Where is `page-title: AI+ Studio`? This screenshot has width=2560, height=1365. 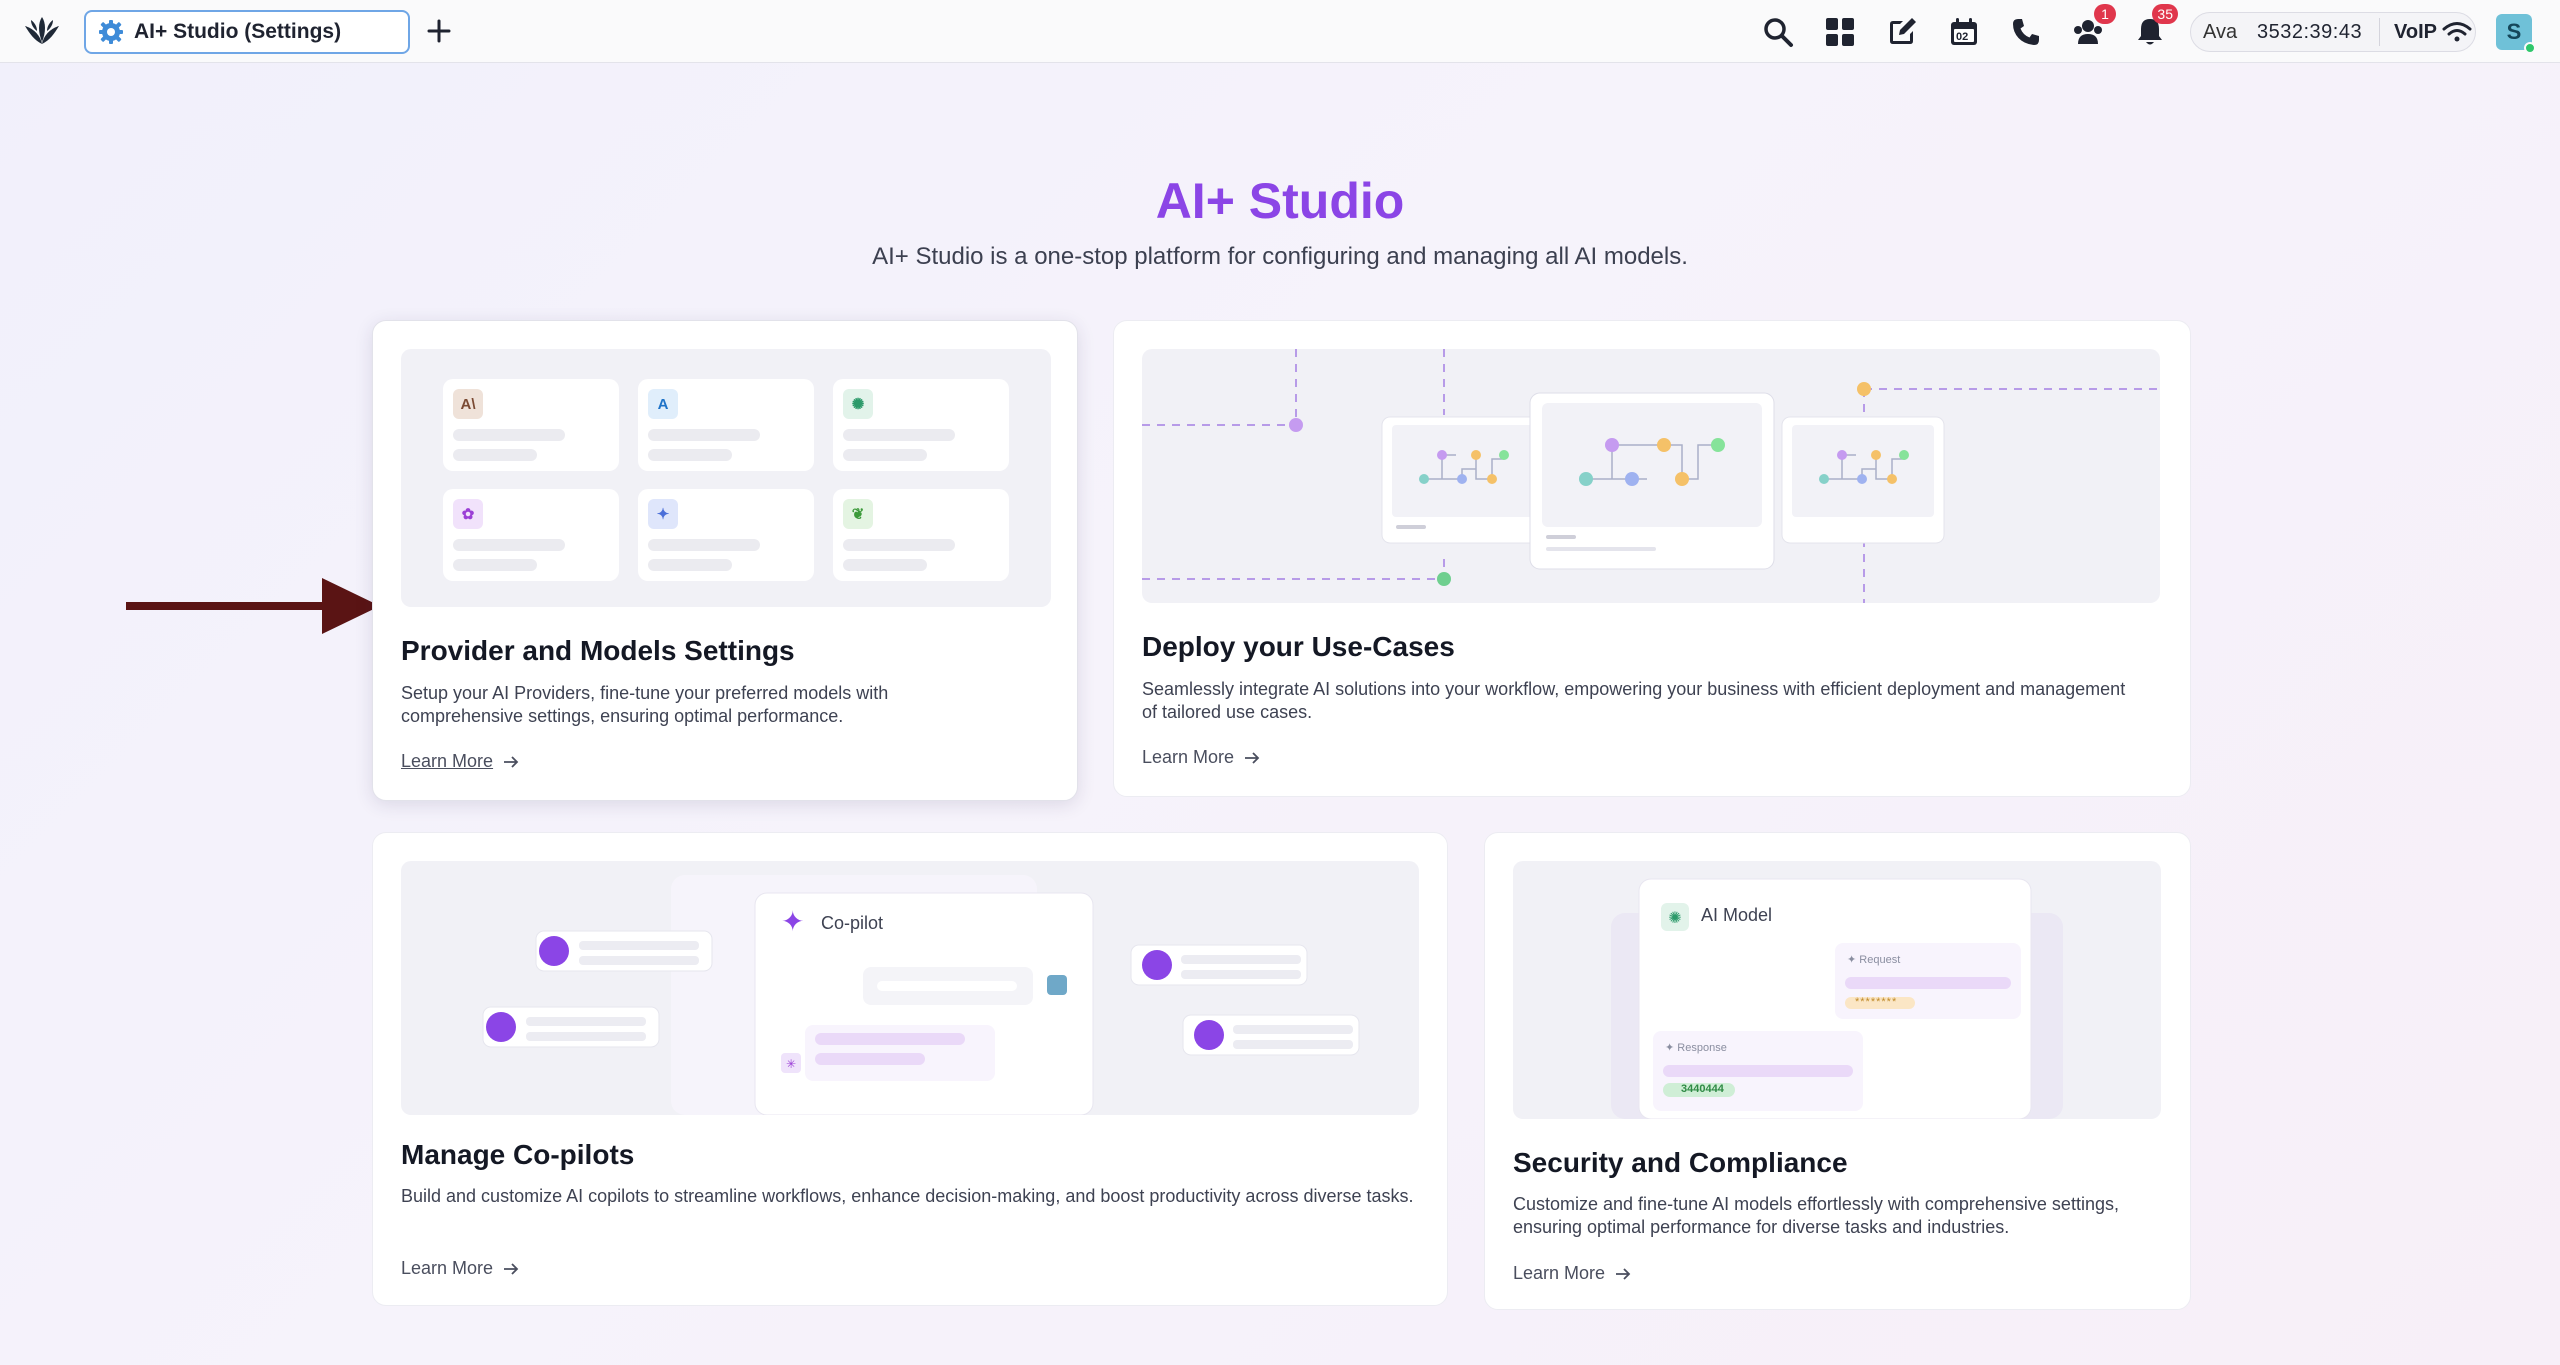 page-title: AI+ Studio is located at coordinates (1280, 201).